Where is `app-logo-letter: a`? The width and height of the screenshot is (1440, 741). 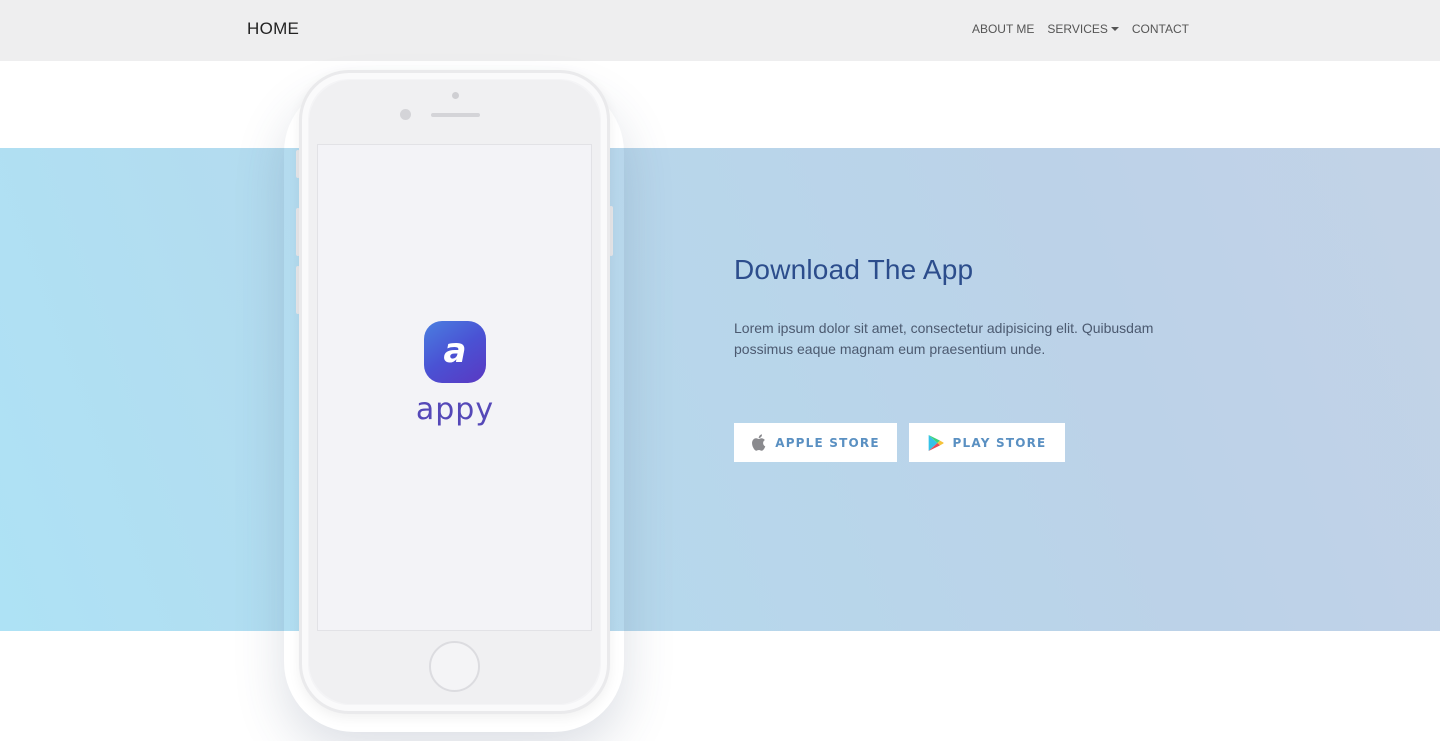 app-logo-letter: a is located at coordinates (455, 351).